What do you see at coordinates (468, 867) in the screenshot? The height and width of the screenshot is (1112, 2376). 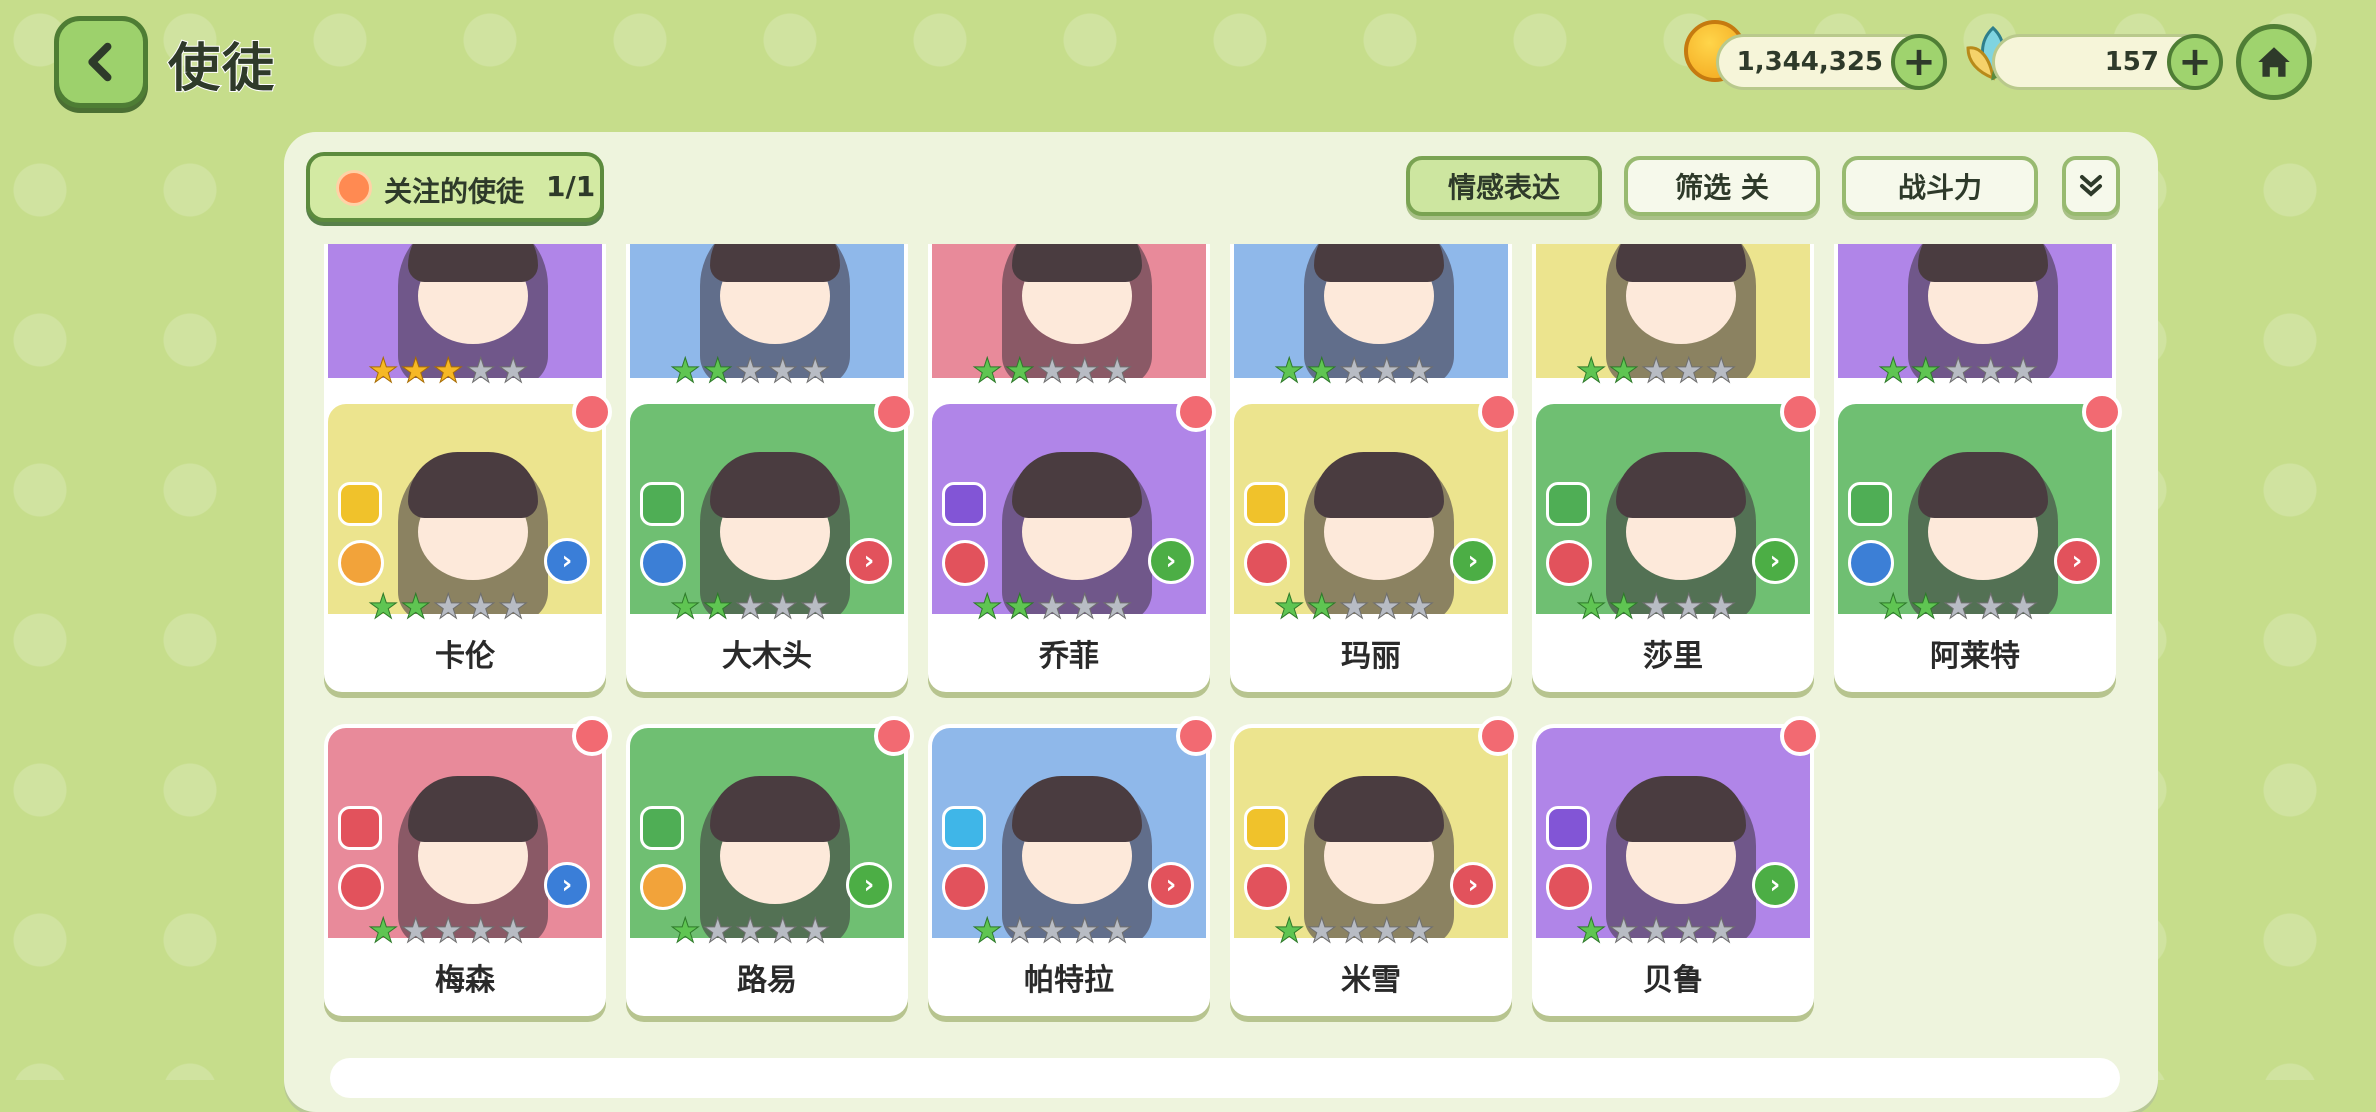 I see `apostle-card: › 梅森 ★ ★ ★ ★ ★` at bounding box center [468, 867].